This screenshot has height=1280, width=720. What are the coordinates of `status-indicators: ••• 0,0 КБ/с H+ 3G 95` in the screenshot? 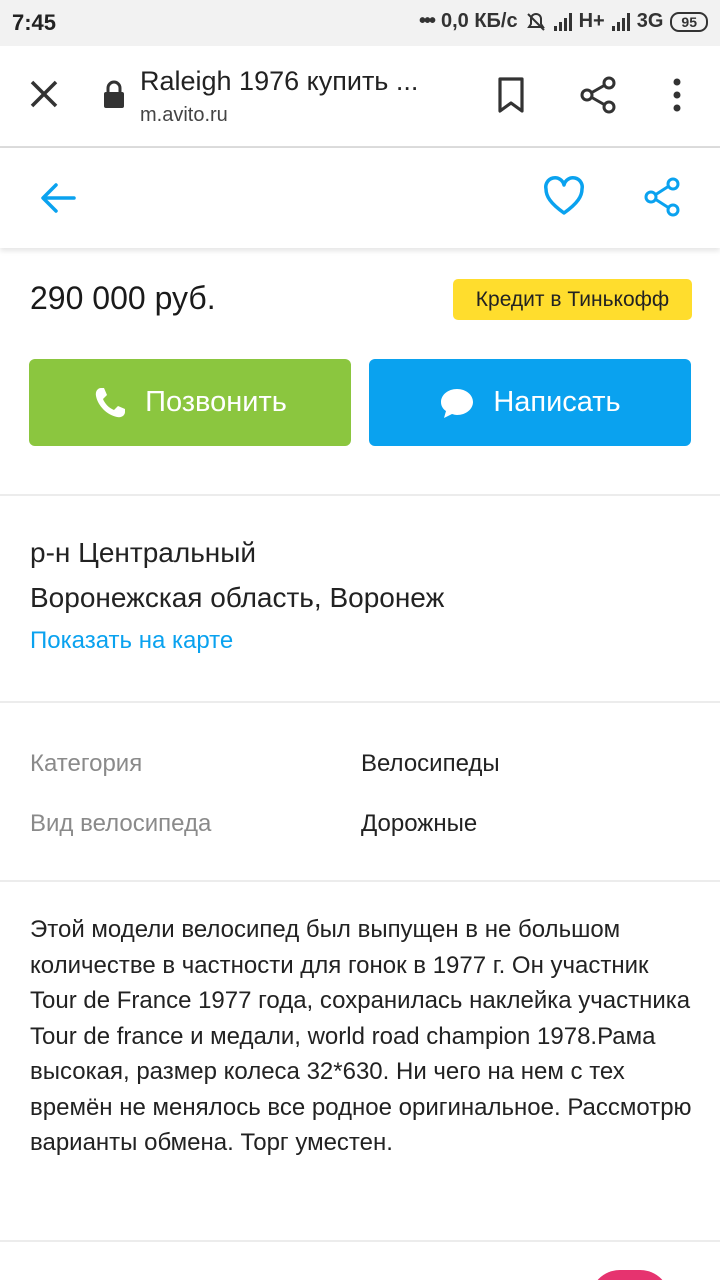 It's located at (563, 21).